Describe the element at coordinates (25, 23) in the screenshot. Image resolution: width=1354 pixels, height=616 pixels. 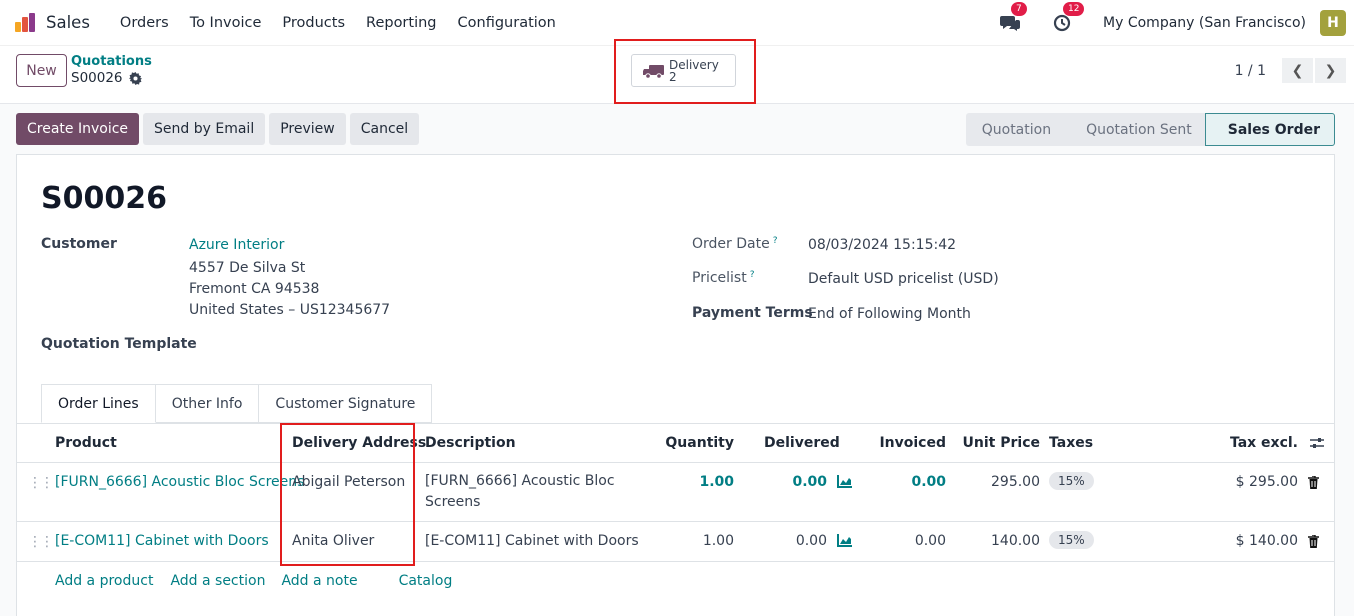
I see `sales-app-icon` at that location.